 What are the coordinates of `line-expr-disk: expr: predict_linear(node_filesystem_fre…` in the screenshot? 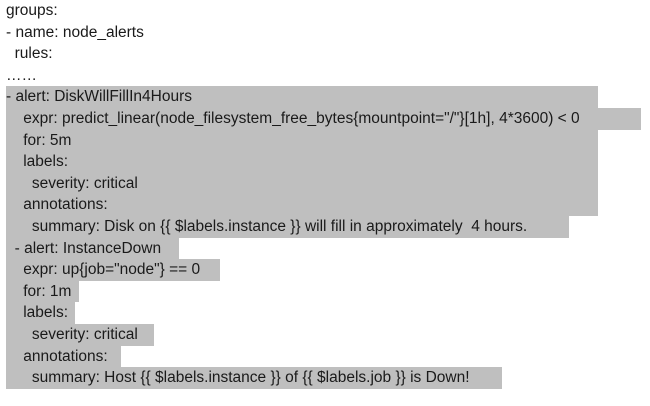 It's located at (323, 119).